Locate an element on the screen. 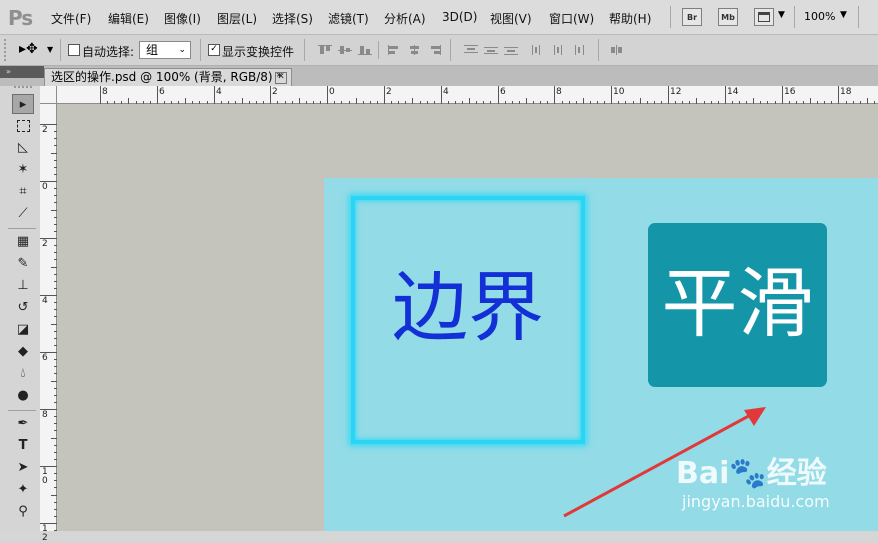 The image size is (878, 543). vertical-ruler: 2 0 2 4 6 8 1 0 1 2 is located at coordinates (48, 323).